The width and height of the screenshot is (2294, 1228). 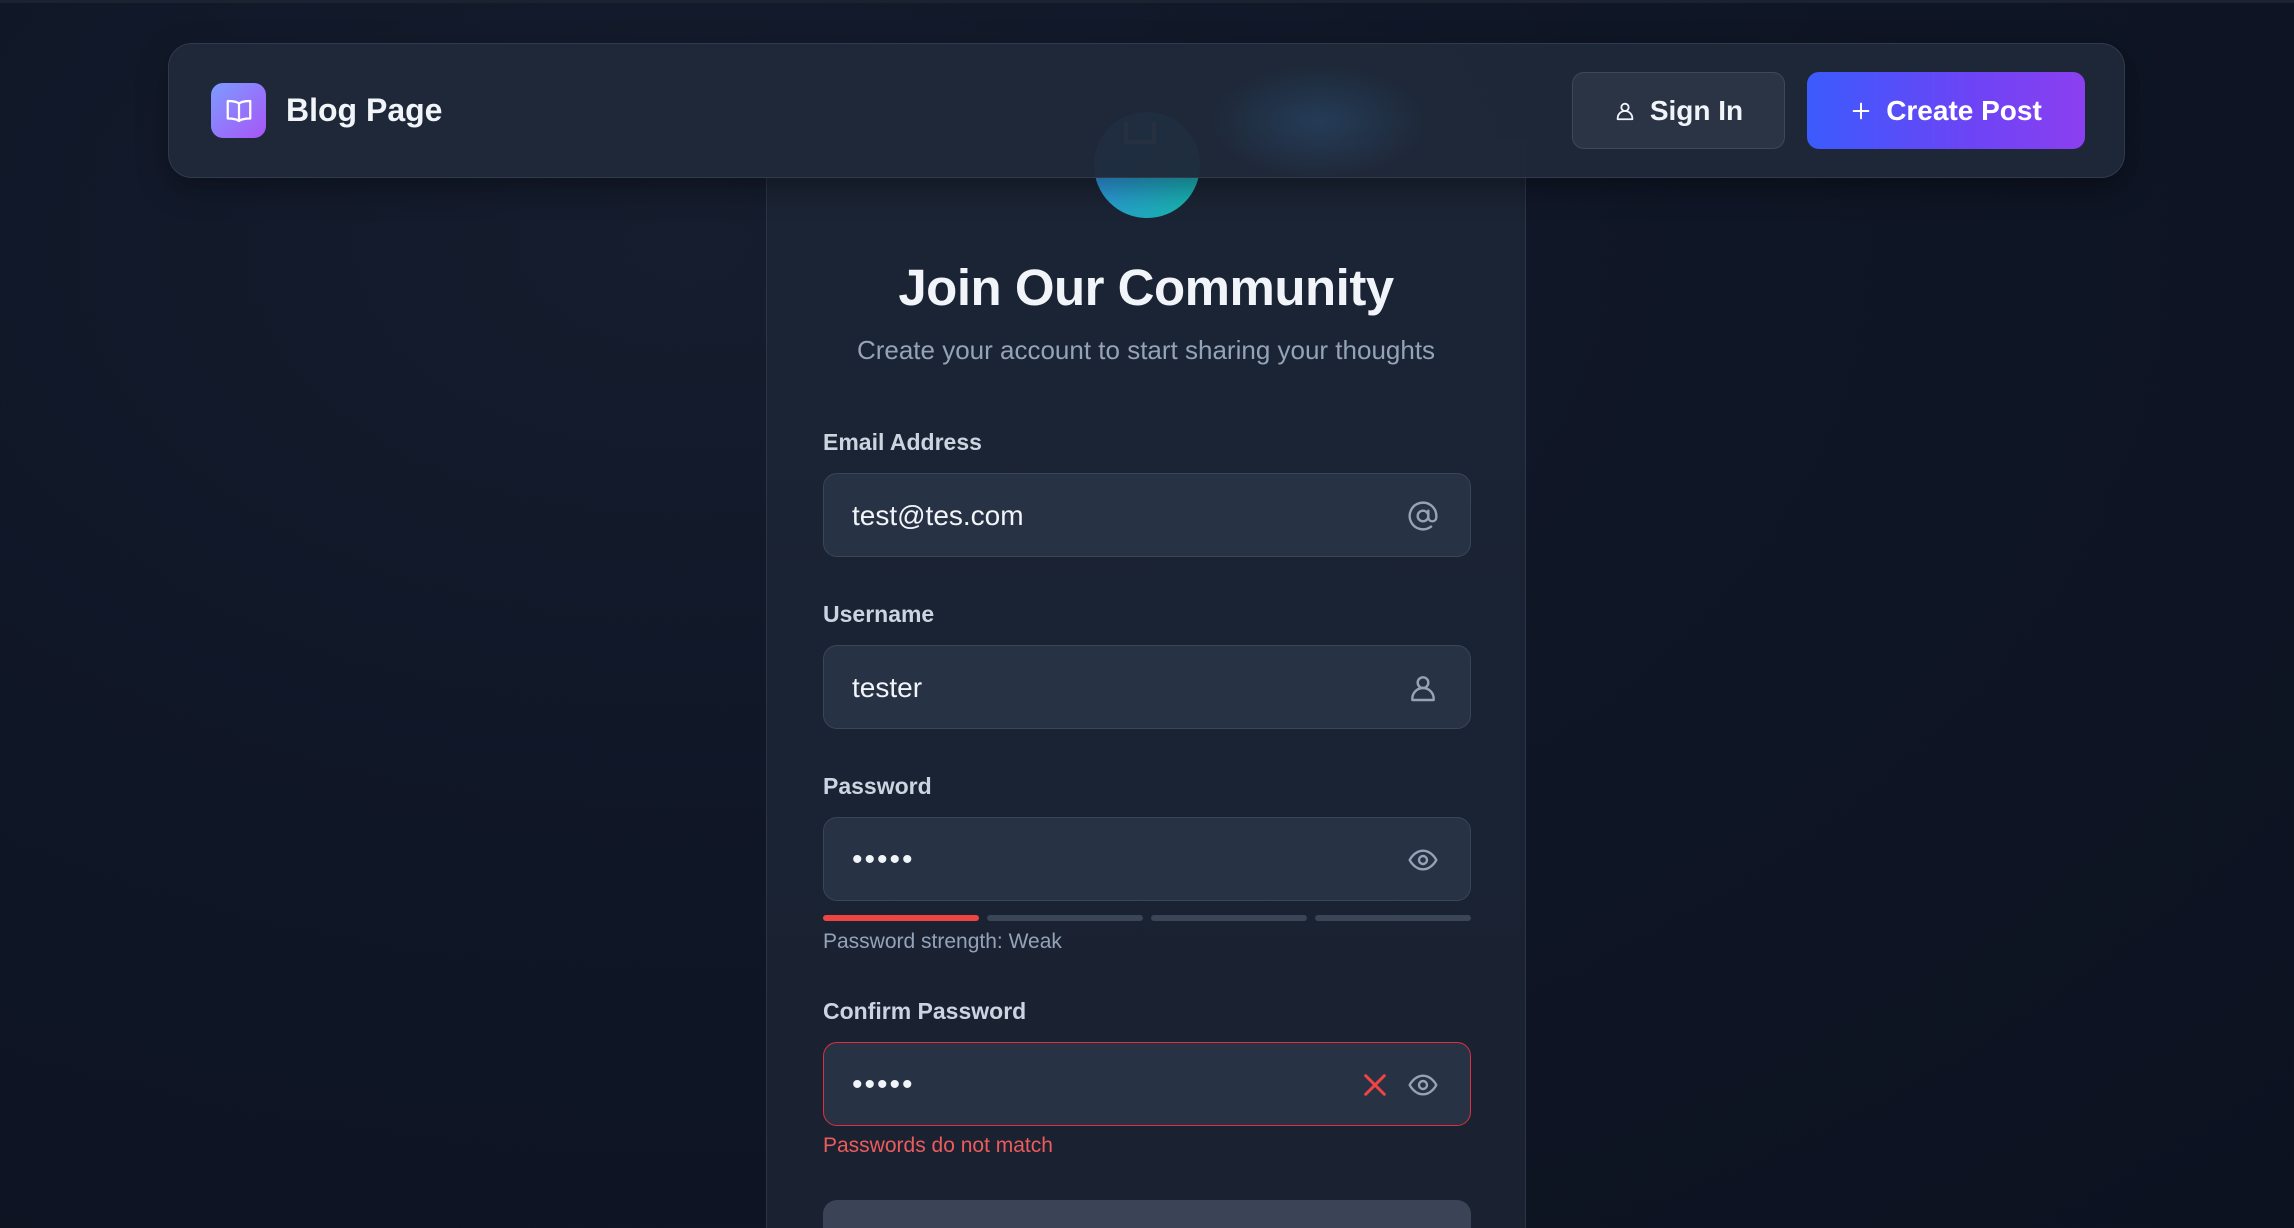 What do you see at coordinates (1319, 121) in the screenshot?
I see `header-glow` at bounding box center [1319, 121].